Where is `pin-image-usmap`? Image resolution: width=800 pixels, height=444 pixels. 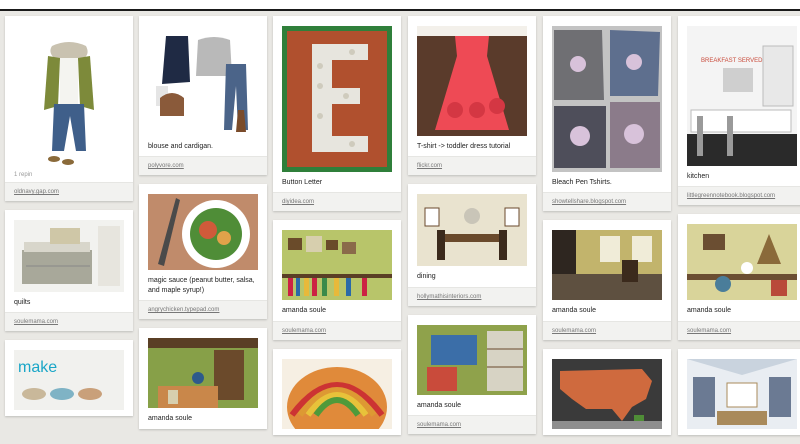
pin-image-usmap is located at coordinates (607, 393).